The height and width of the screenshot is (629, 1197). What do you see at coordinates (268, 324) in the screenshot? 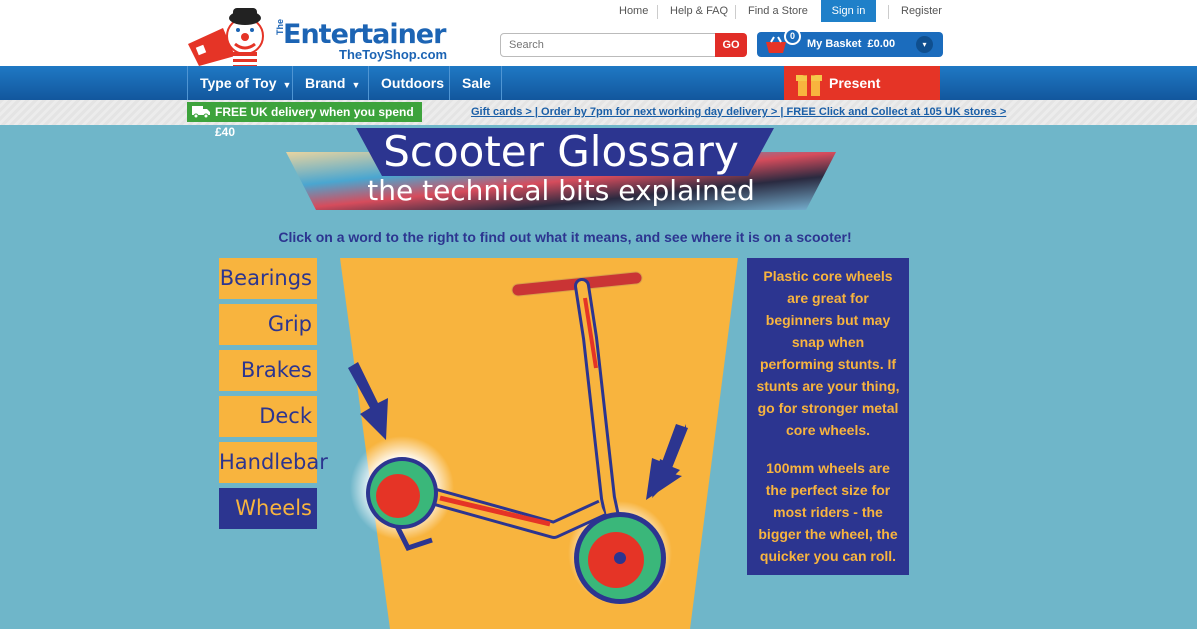
I see `glossary-grip-button: Grip` at bounding box center [268, 324].